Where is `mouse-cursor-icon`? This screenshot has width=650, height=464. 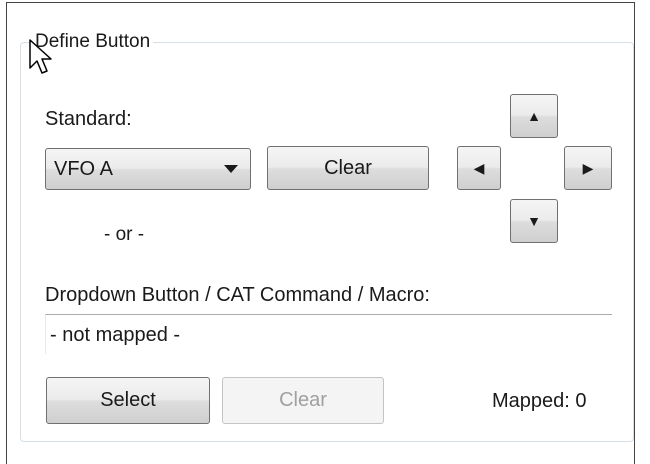 mouse-cursor-icon is located at coordinates (40, 56).